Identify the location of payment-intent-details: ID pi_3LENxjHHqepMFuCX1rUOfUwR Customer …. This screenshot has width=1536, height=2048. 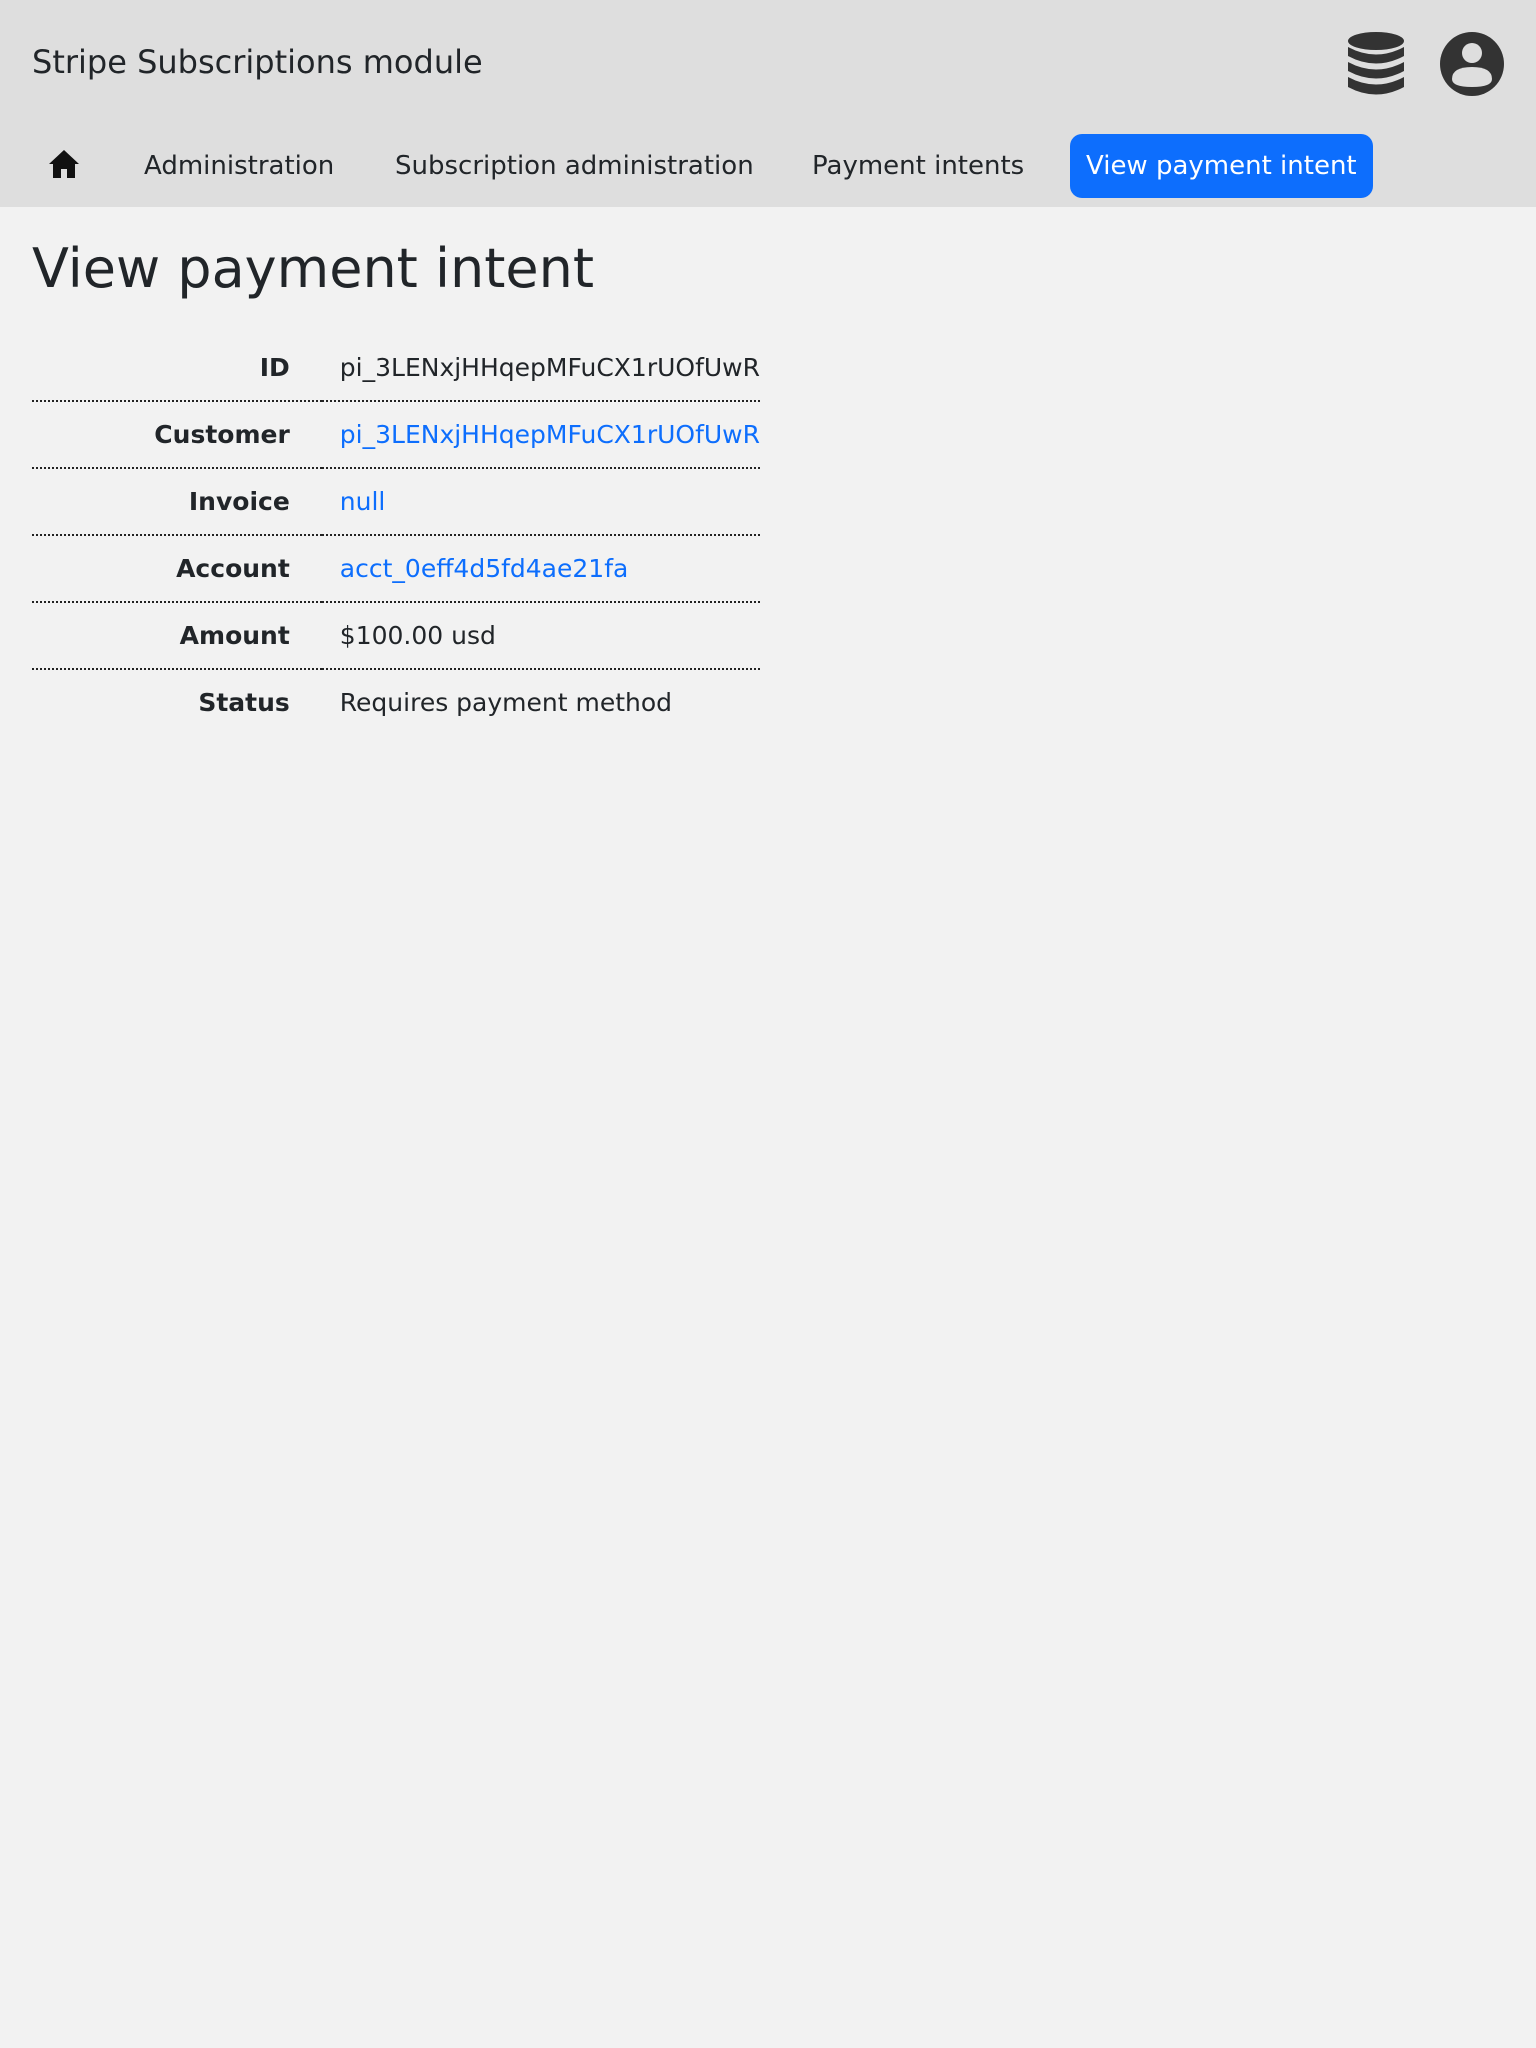
(396, 535).